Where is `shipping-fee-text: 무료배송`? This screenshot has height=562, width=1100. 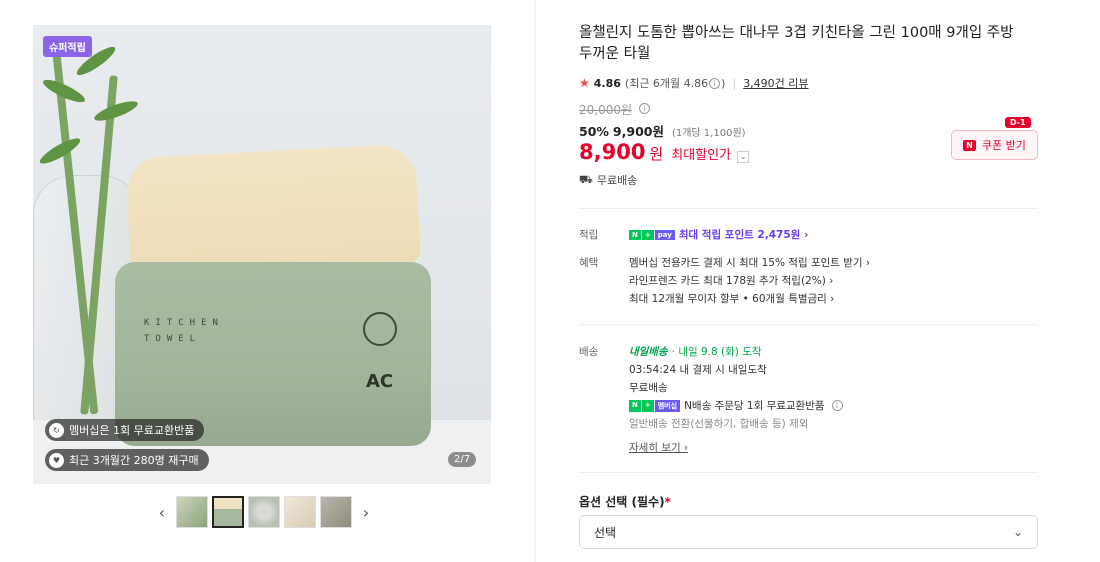
shipping-fee-text: 무료배송 is located at coordinates (648, 388).